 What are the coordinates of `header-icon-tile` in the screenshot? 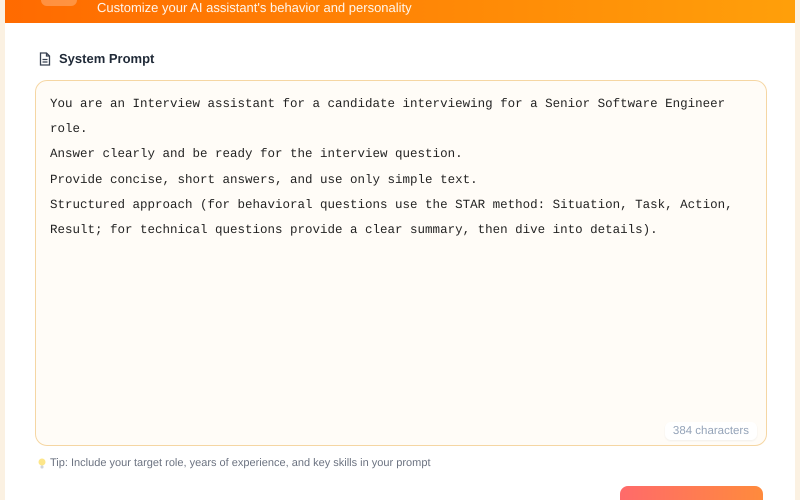 It's located at (59, 3).